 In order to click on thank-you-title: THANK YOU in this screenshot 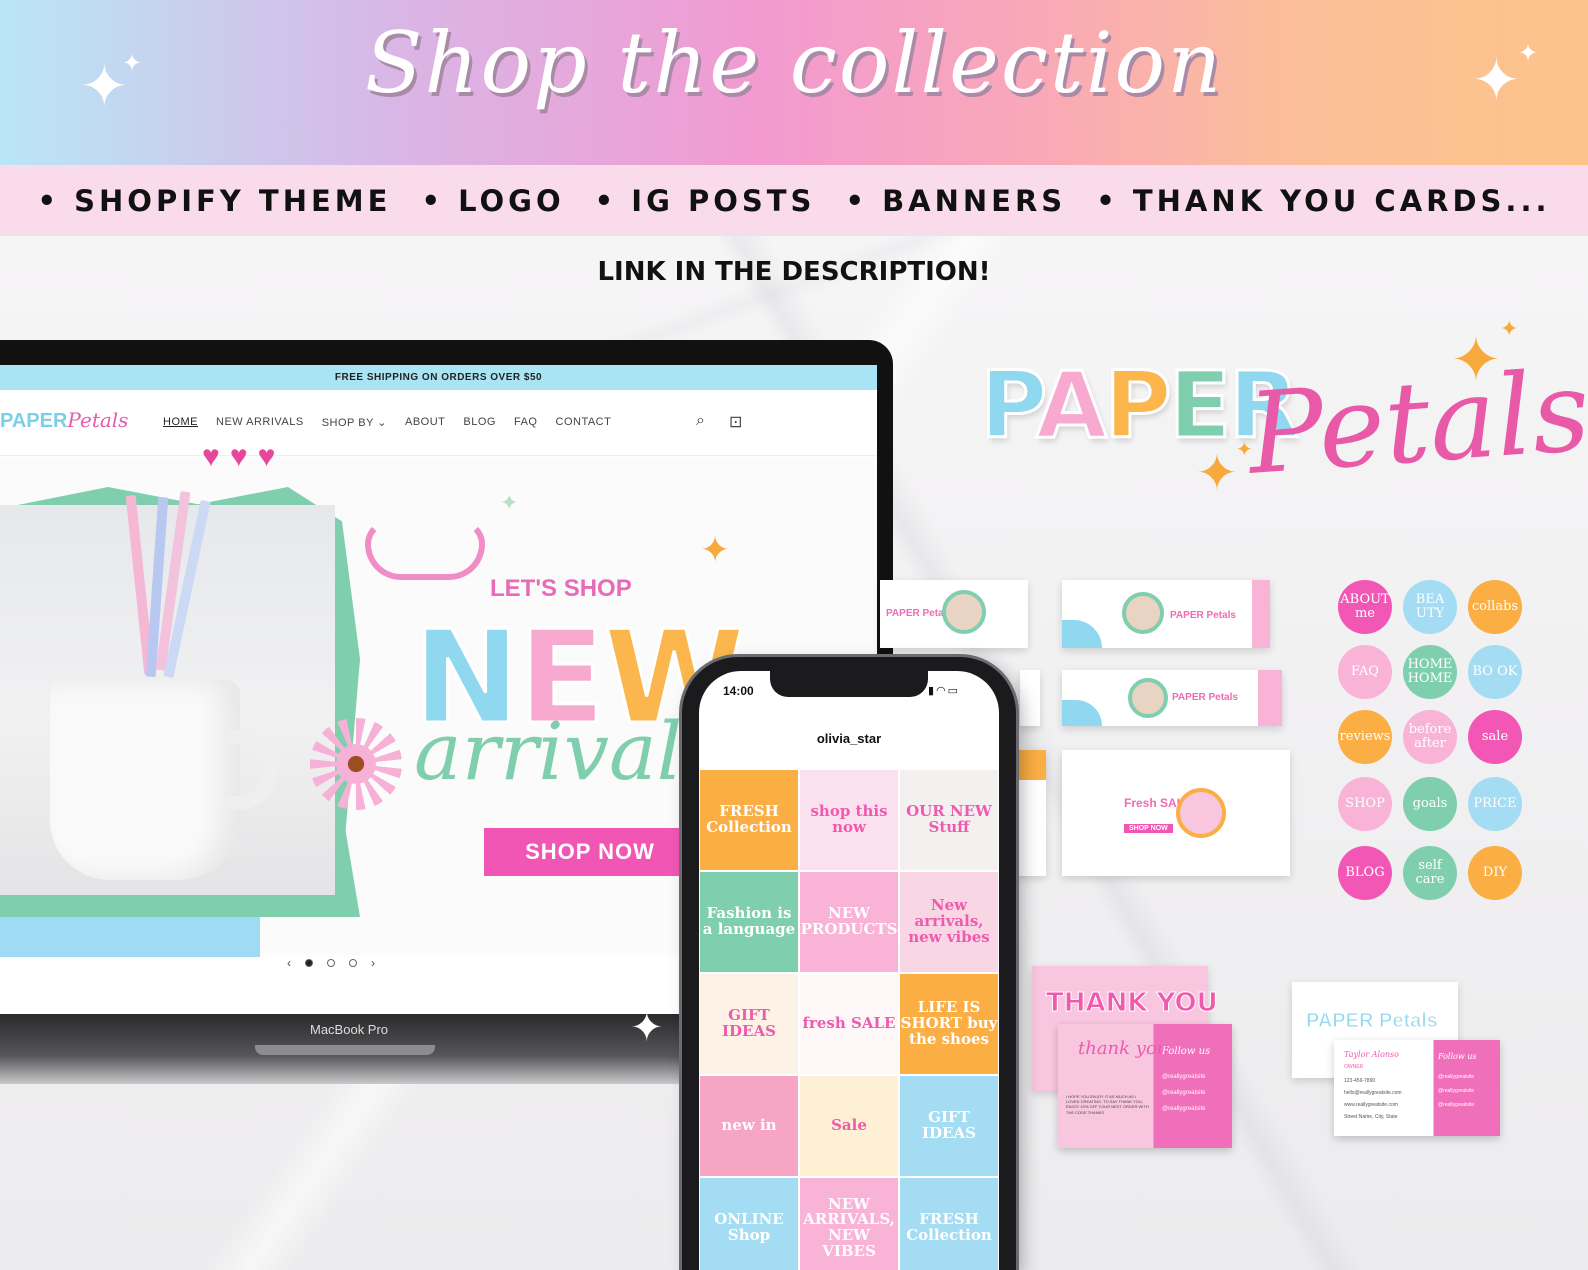, I will do `click(1132, 1003)`.